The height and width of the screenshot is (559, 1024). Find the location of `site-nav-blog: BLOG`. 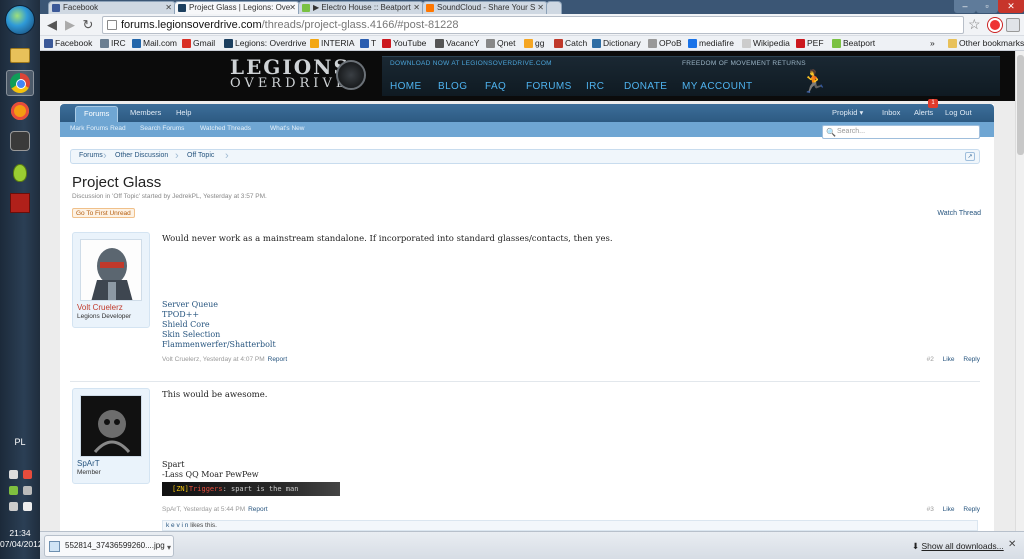

site-nav-blog: BLOG is located at coordinates (452, 86).